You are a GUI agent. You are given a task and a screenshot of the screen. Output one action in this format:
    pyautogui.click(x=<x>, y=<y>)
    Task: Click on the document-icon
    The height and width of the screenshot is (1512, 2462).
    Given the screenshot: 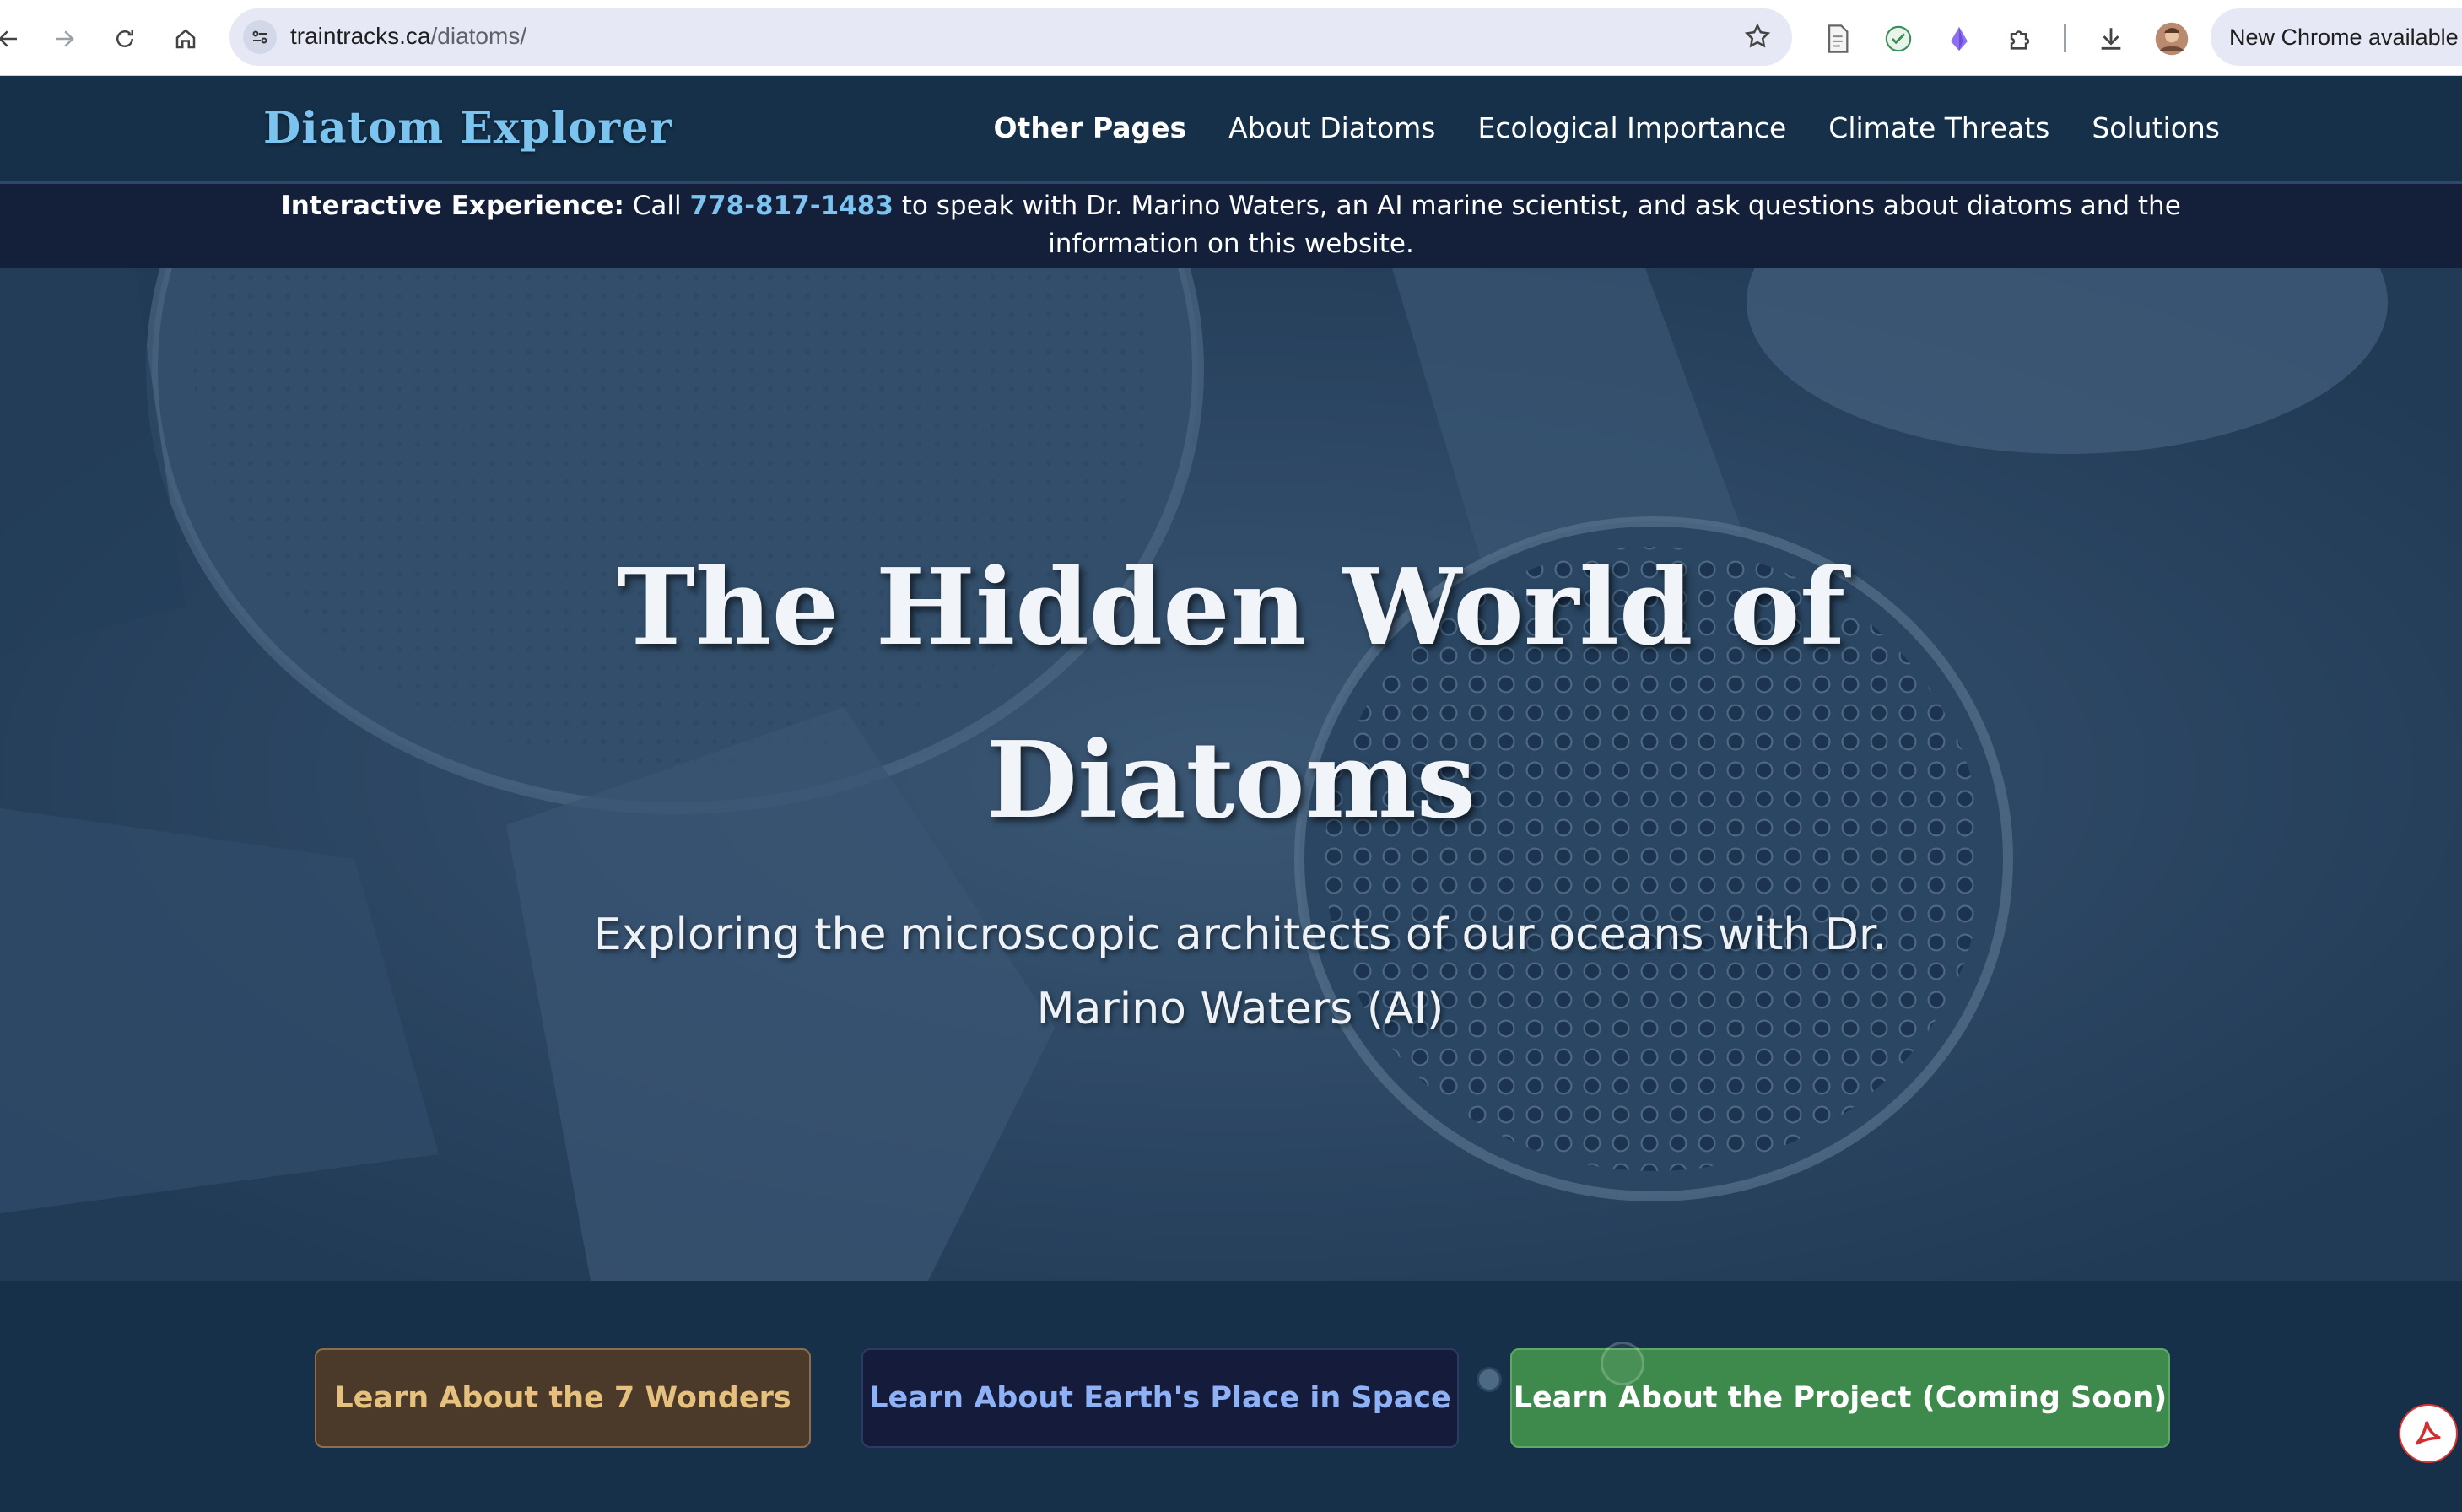 What is the action you would take?
    pyautogui.click(x=1837, y=39)
    